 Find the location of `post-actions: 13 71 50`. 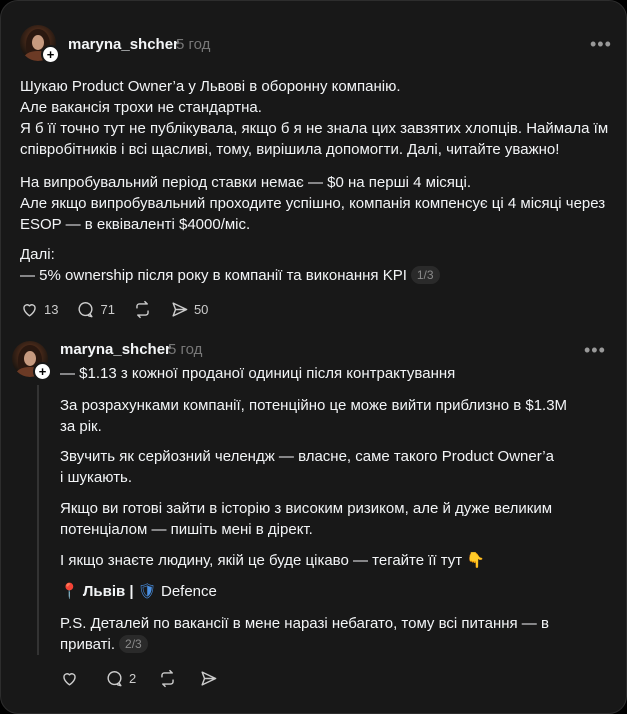

post-actions: 13 71 50 is located at coordinates (121, 309).